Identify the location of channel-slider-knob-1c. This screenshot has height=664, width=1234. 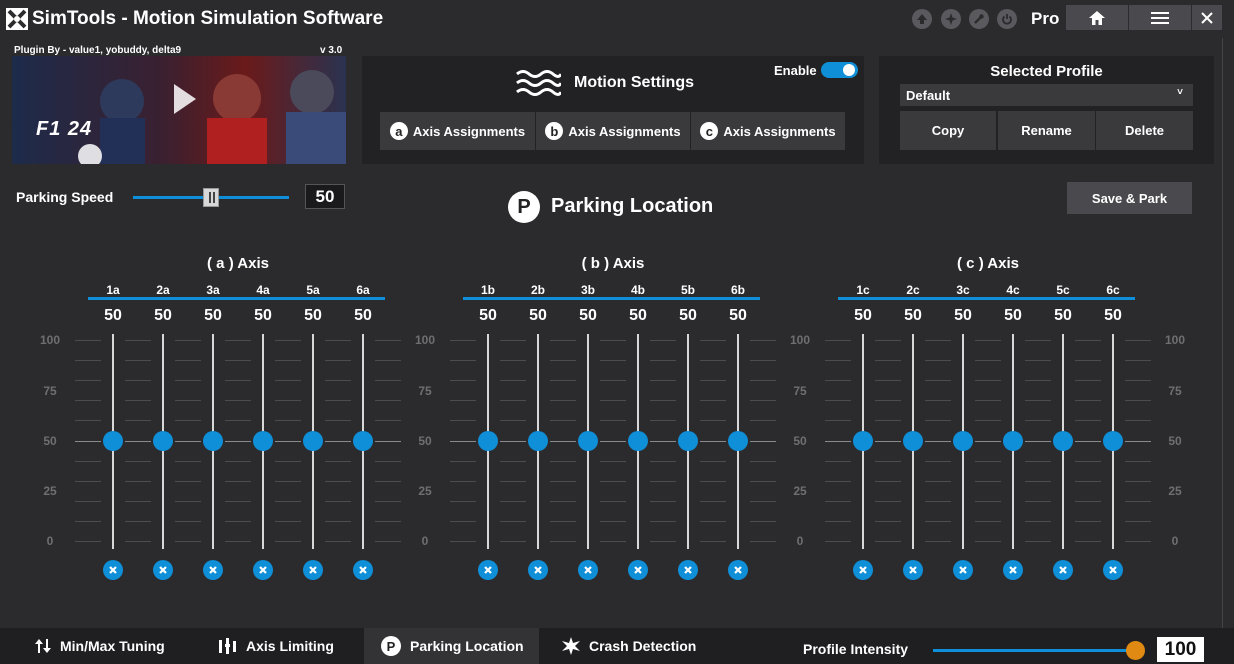
(863, 440).